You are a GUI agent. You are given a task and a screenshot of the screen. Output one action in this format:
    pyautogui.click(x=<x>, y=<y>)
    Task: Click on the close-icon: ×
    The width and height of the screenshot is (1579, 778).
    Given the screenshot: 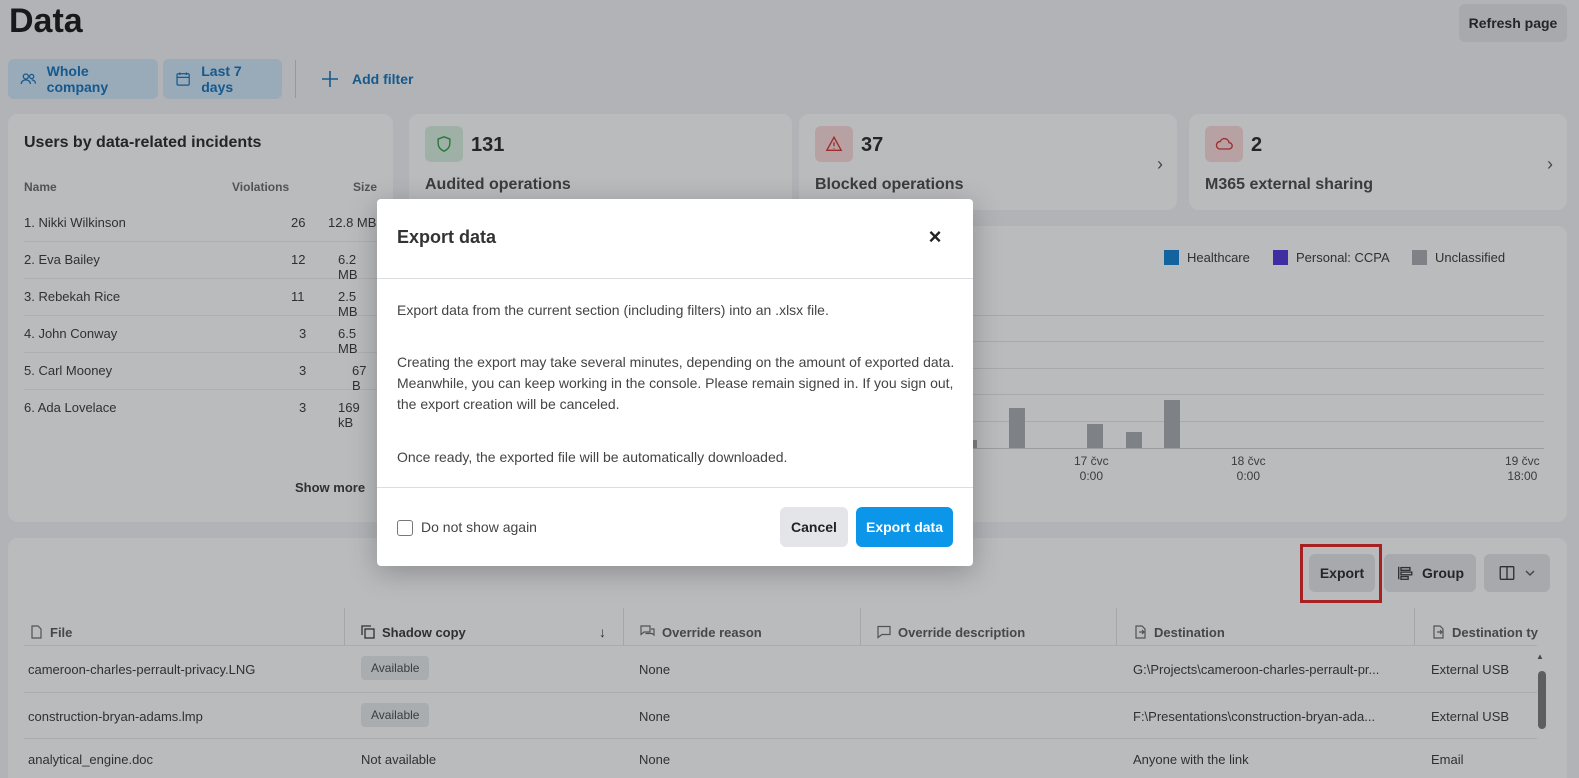 What is the action you would take?
    pyautogui.click(x=935, y=237)
    